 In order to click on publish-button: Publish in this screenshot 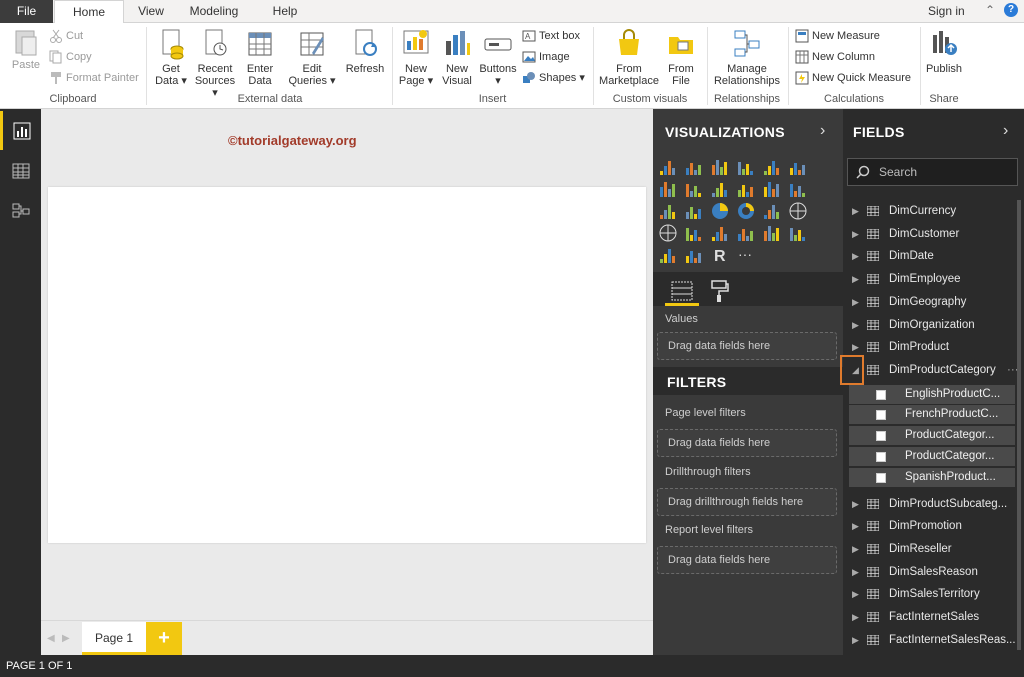, I will do `click(944, 51)`.